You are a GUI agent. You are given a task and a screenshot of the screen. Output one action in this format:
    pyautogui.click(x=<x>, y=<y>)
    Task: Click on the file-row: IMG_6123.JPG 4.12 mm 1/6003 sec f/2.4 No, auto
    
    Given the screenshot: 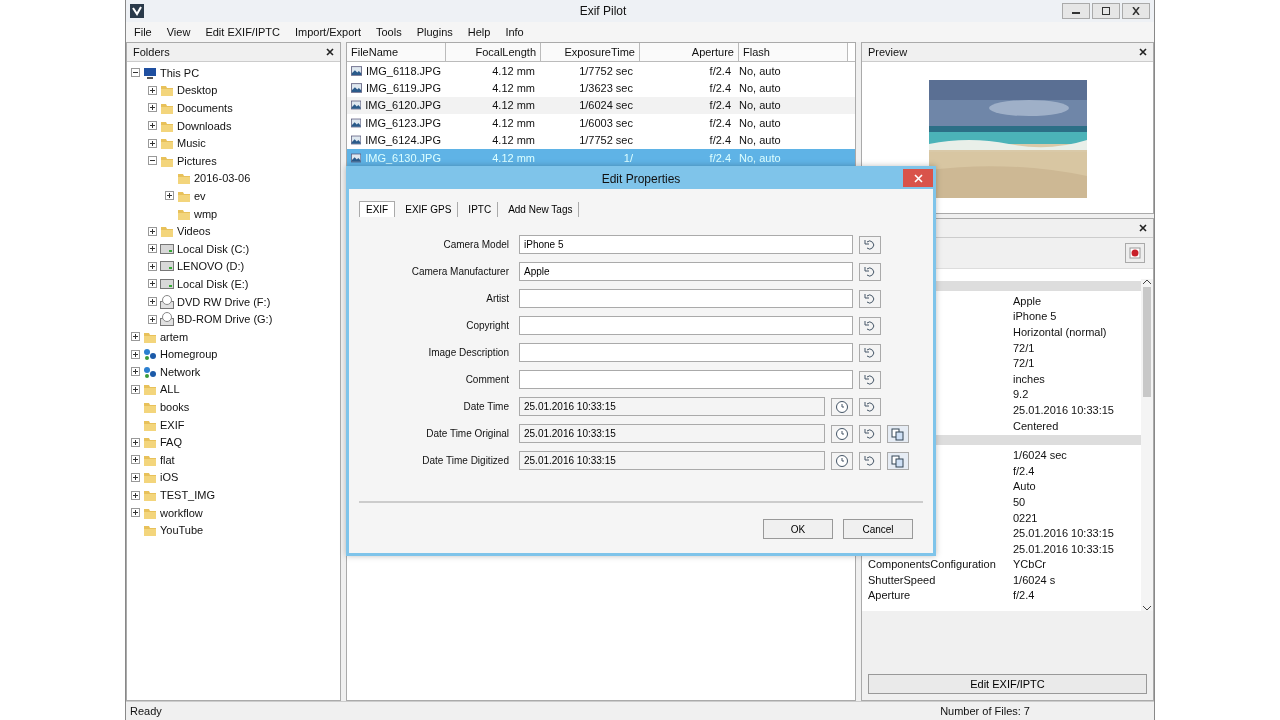 What is the action you would take?
    pyautogui.click(x=601, y=123)
    